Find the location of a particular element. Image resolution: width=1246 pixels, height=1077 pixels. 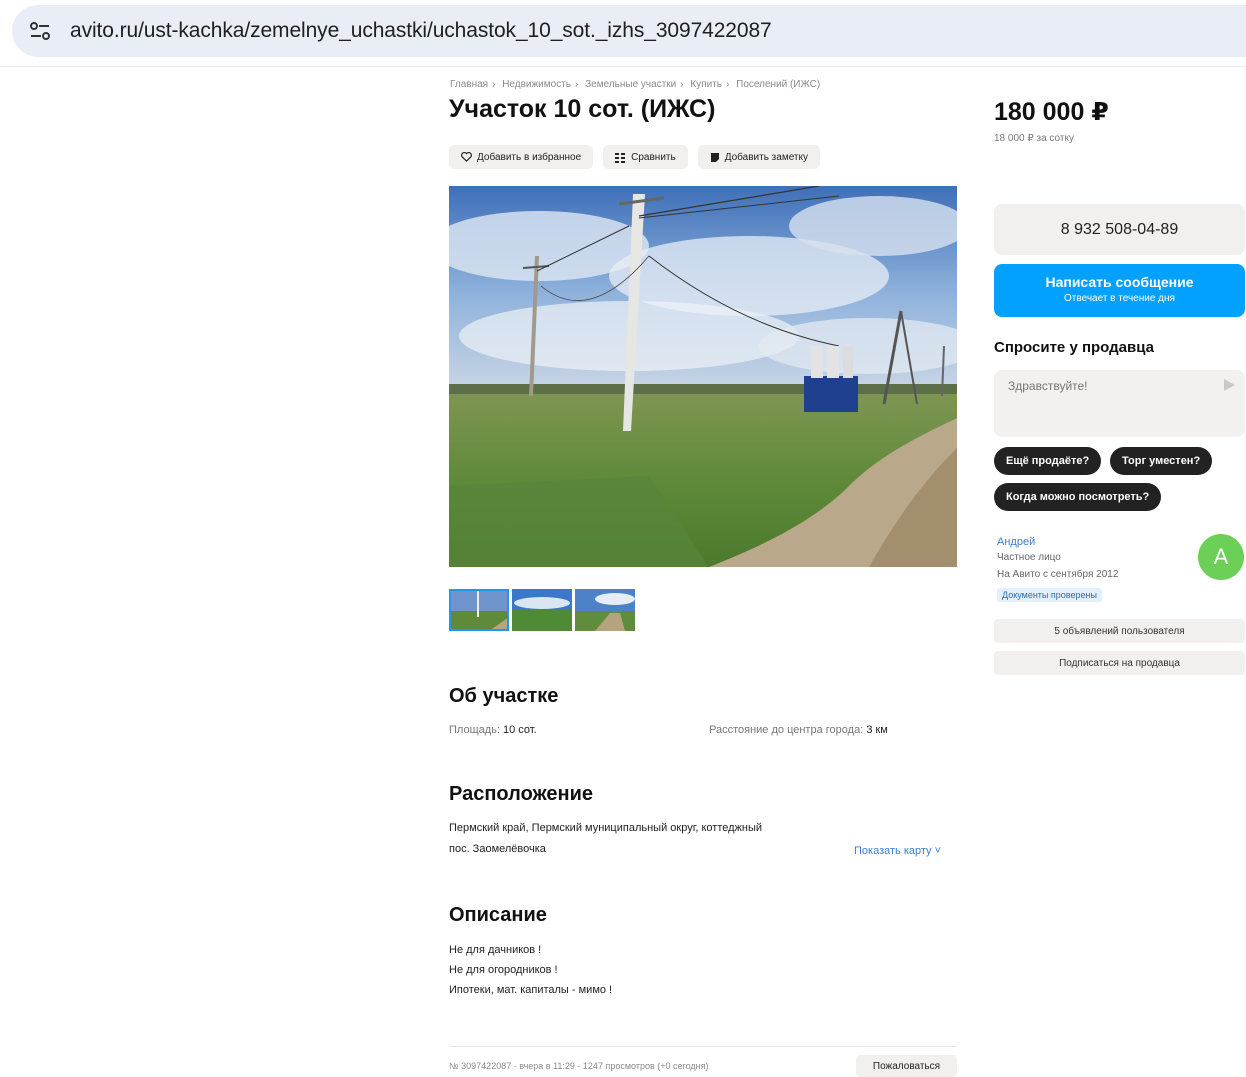

show-map-link: Показать карту ˅ is located at coordinates (897, 851).